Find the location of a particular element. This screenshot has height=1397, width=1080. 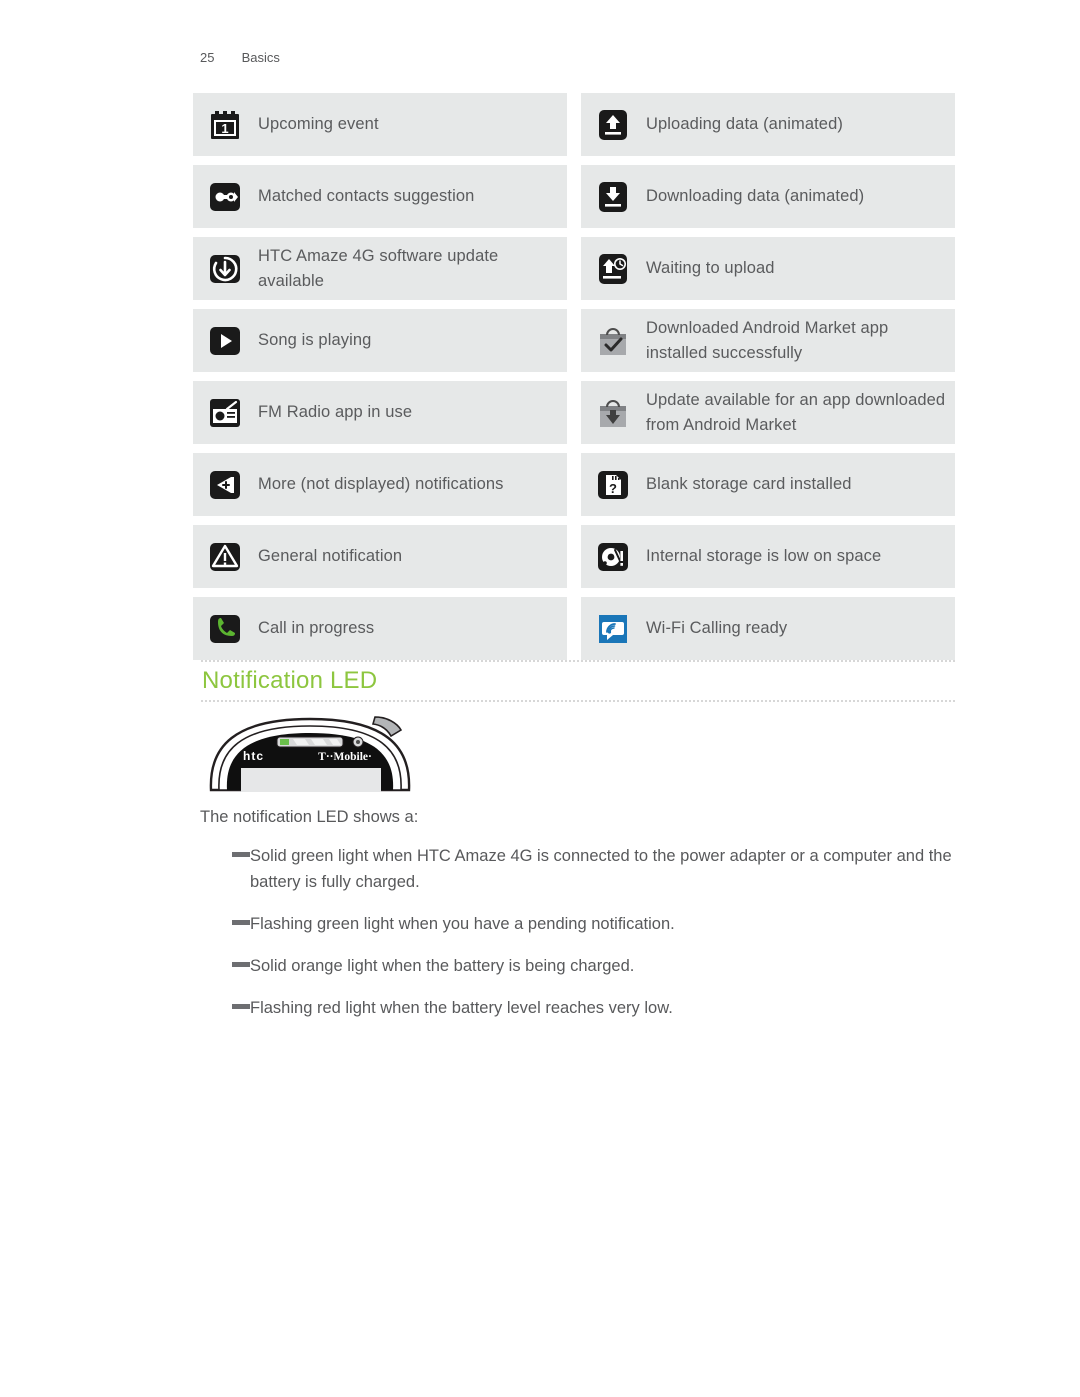

general-notification-icon is located at coordinates (225, 557).